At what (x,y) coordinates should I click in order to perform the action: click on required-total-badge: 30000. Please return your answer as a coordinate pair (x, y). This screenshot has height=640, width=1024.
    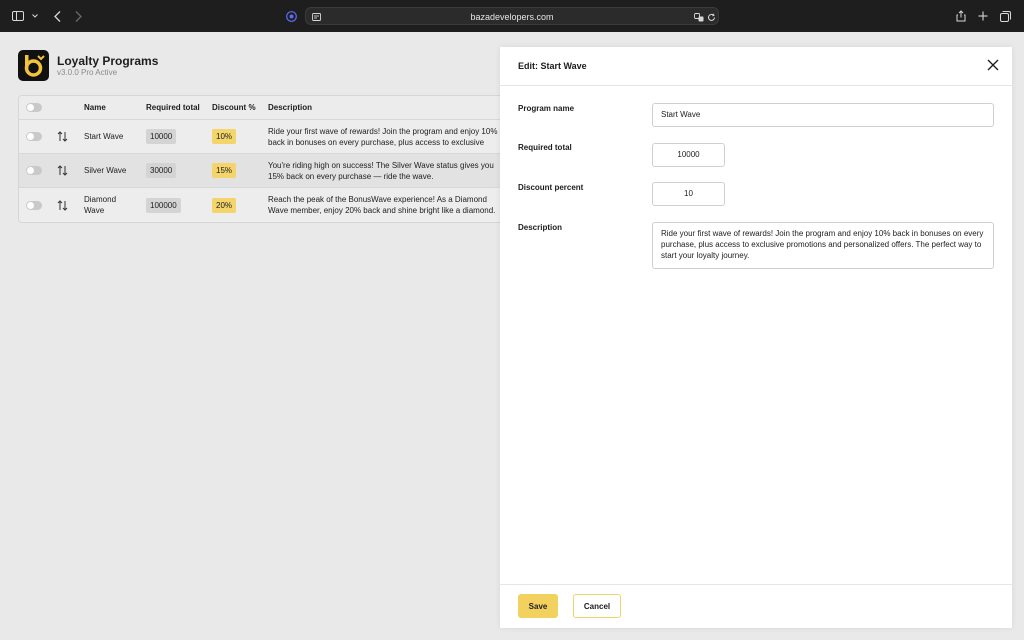
    Looking at the image, I should click on (161, 170).